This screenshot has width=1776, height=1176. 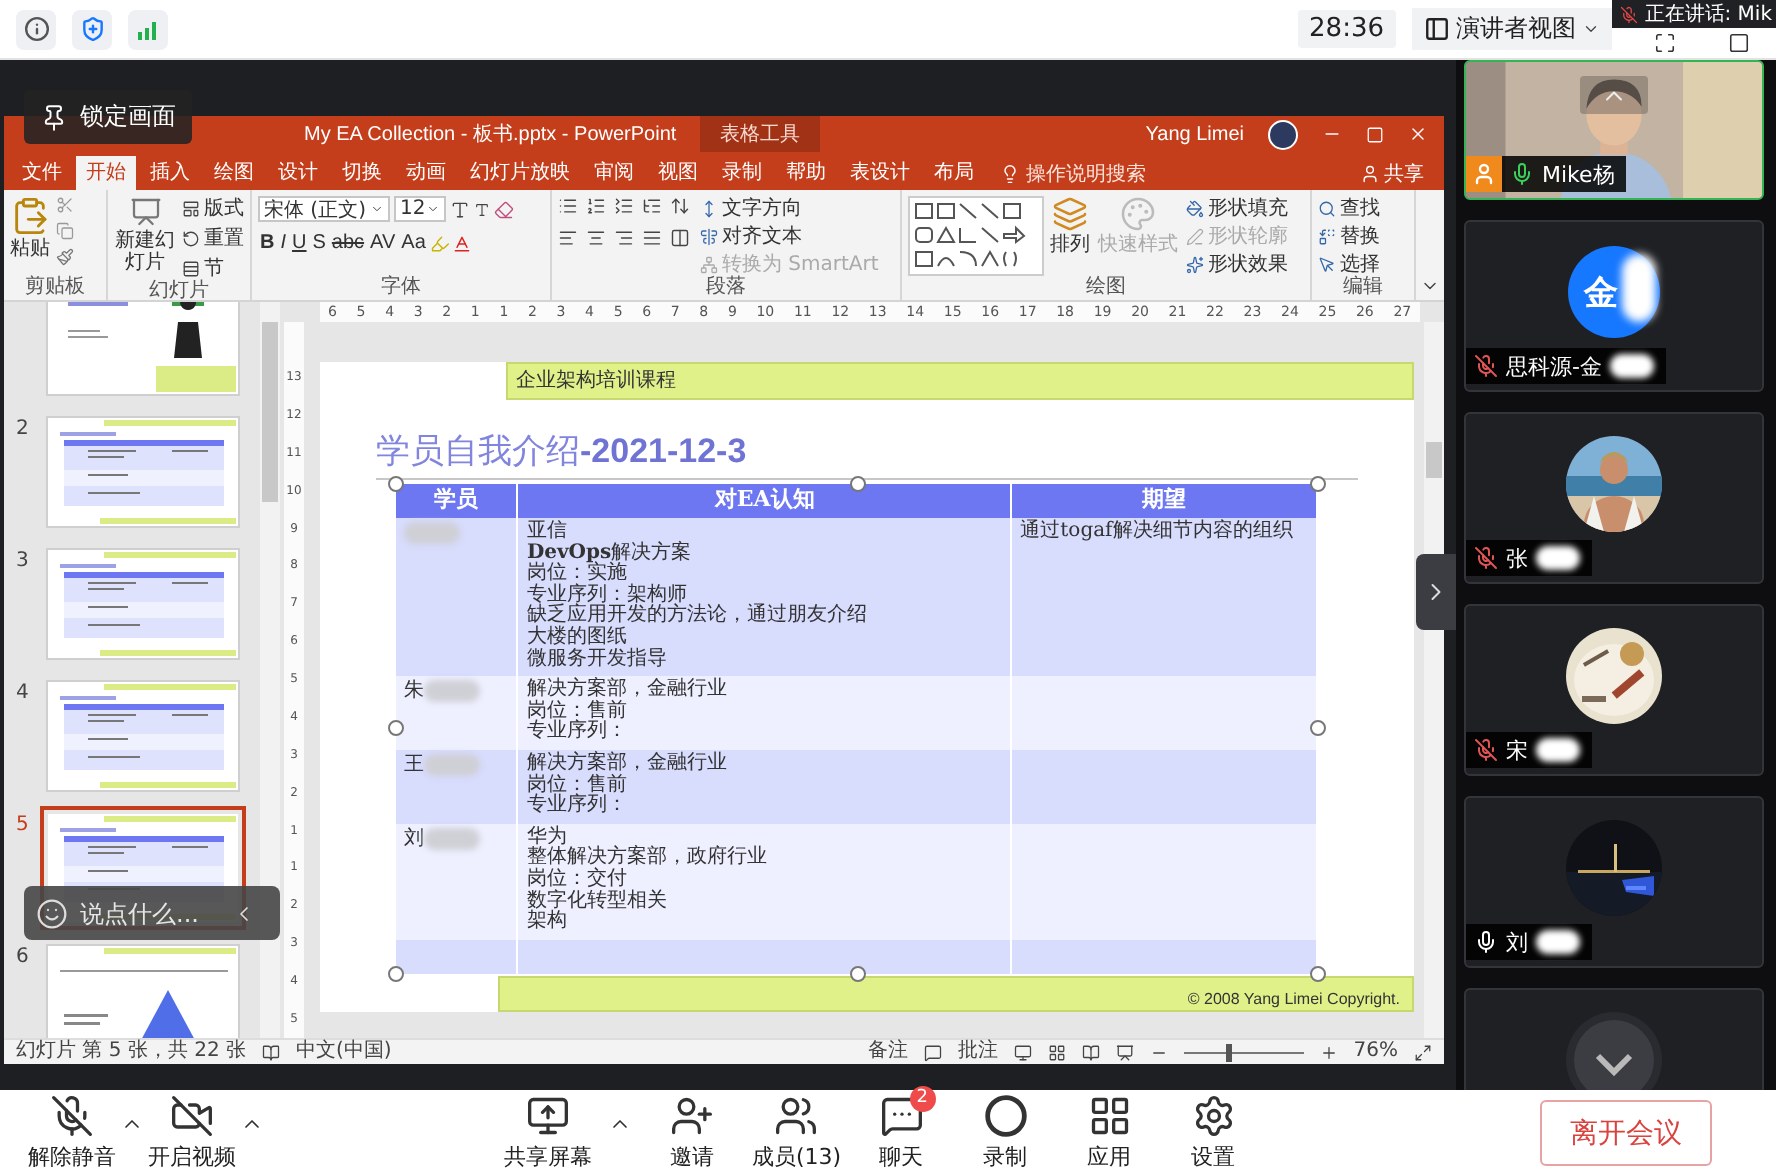 What do you see at coordinates (414, 765) in the screenshot?
I see `student-name: 王` at bounding box center [414, 765].